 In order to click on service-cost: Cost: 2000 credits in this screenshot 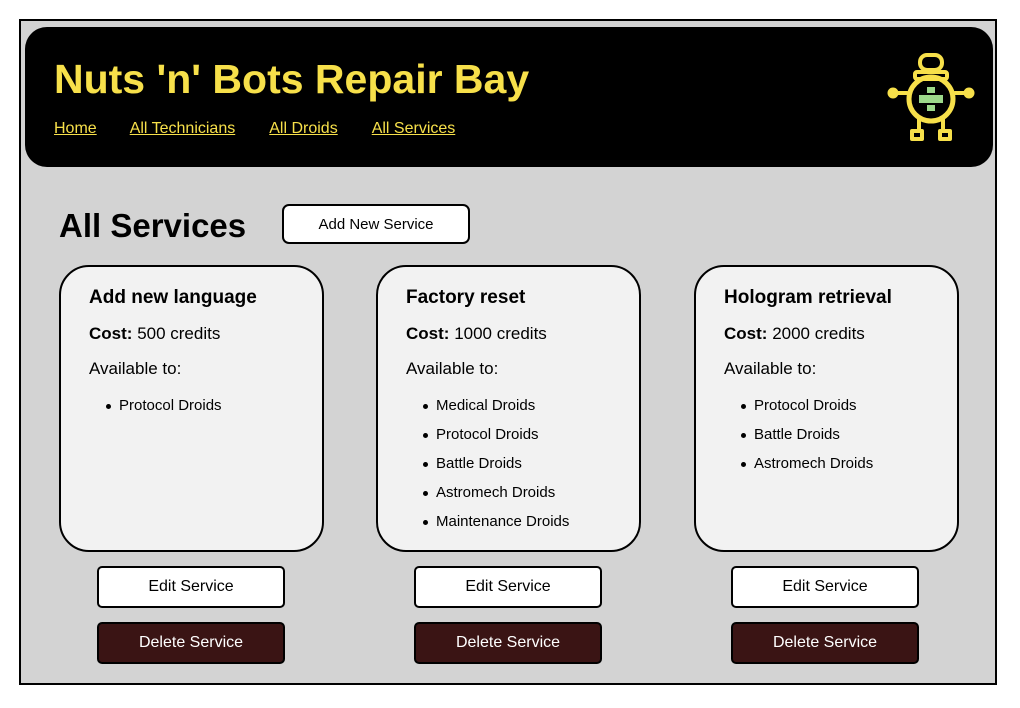, I will do `click(840, 334)`.